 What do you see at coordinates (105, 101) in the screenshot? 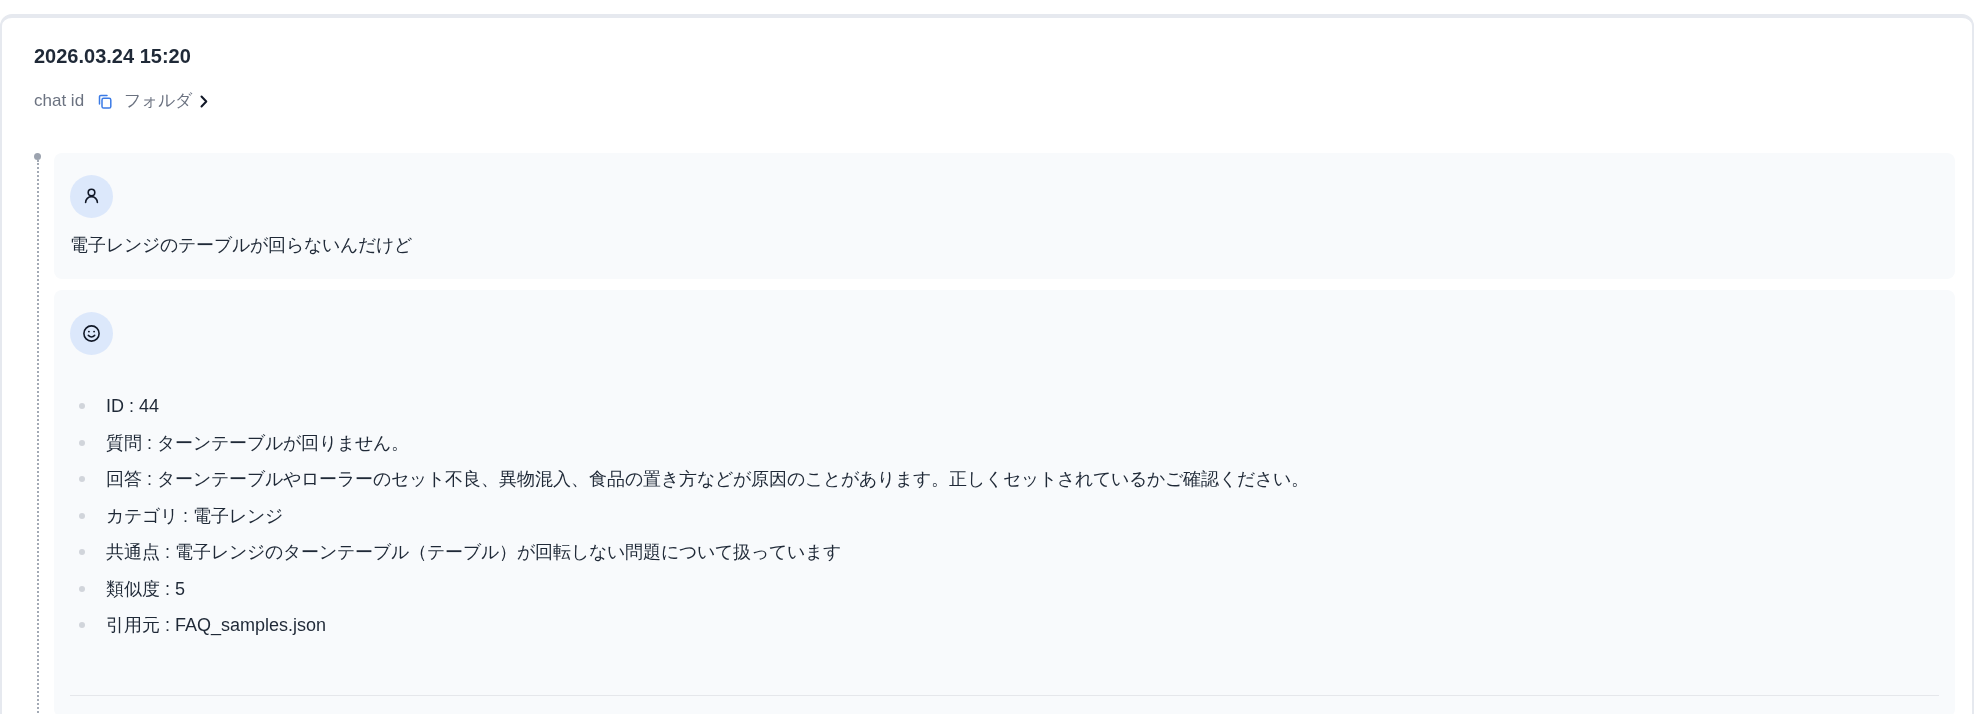
I see `copy-icon` at bounding box center [105, 101].